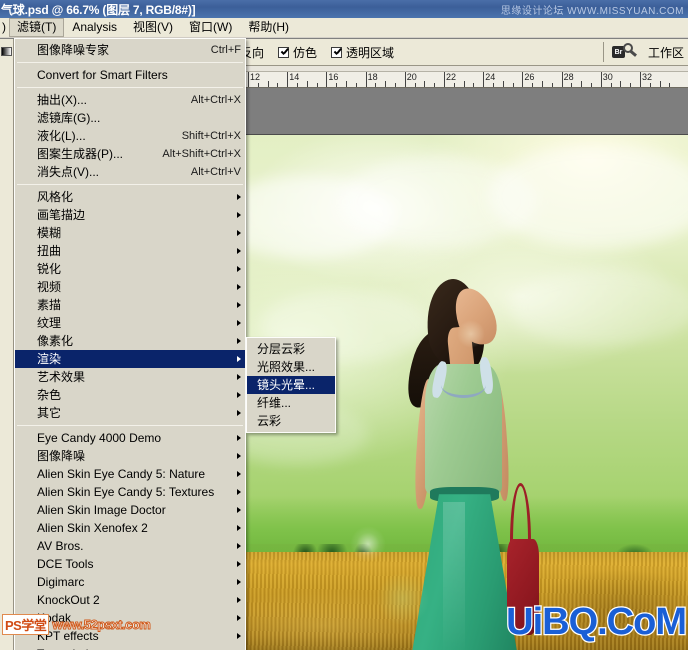 The image size is (688, 650). Describe the element at coordinates (61, 456) in the screenshot. I see `menu-item-label: 图像降噪` at that location.